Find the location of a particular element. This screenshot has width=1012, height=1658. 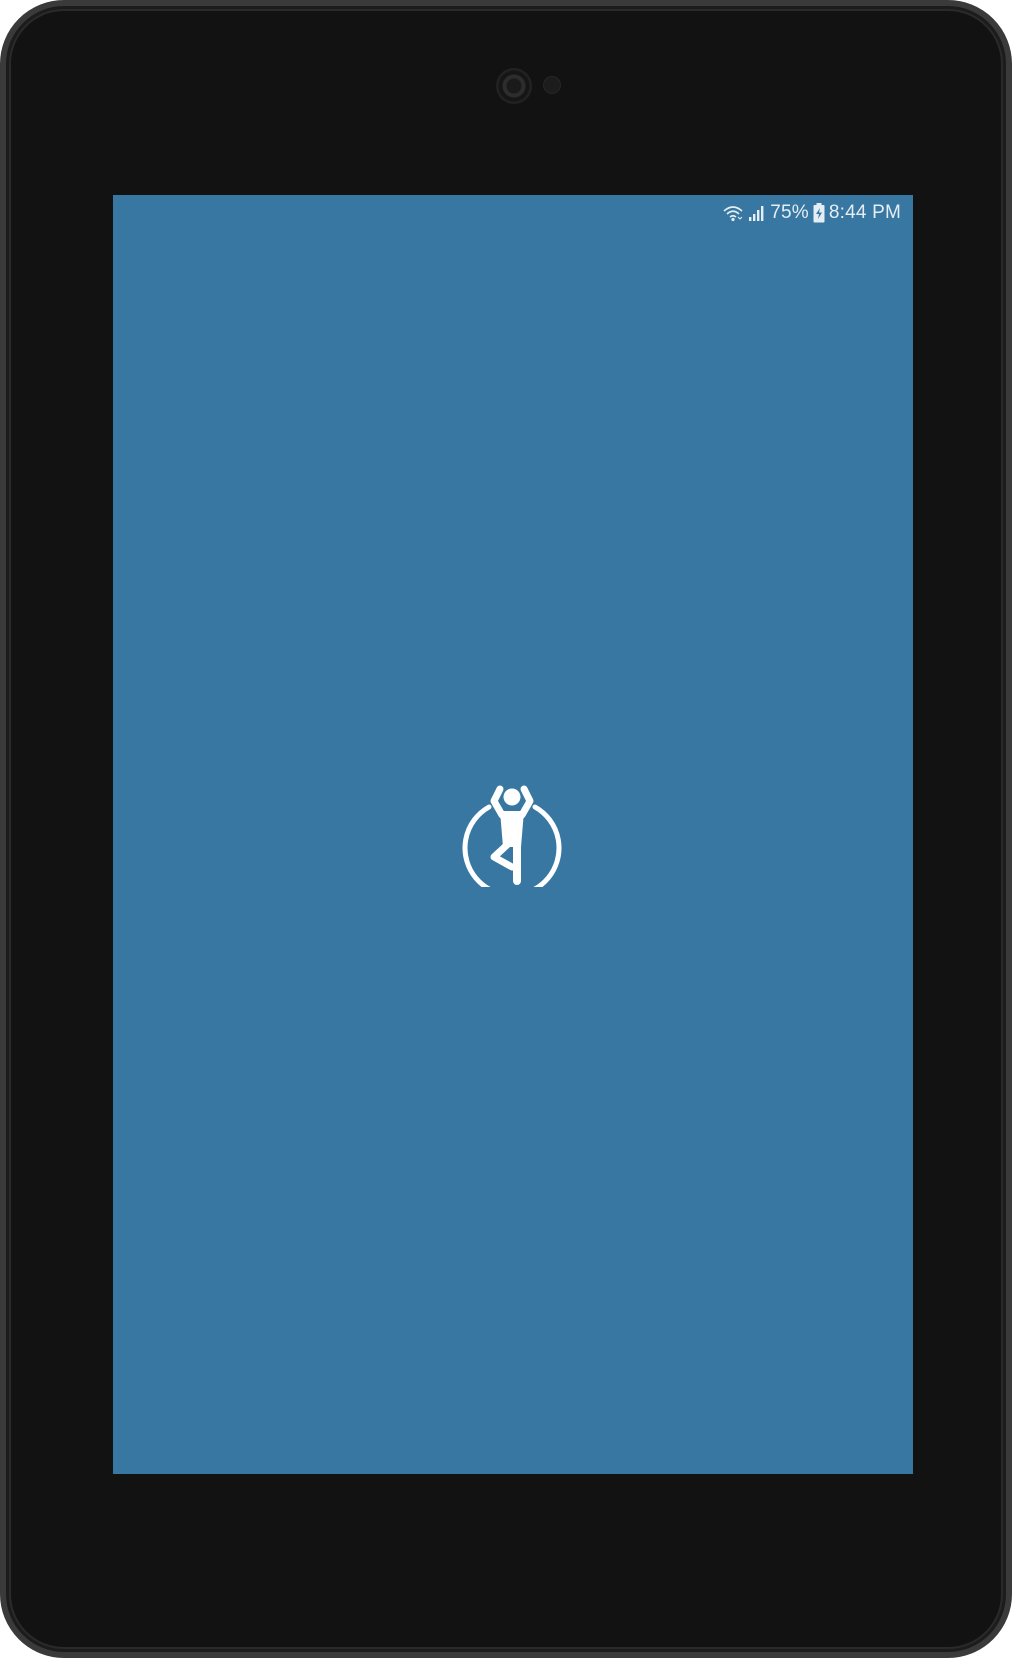

yoga-tree-pose-icon is located at coordinates (512, 836).